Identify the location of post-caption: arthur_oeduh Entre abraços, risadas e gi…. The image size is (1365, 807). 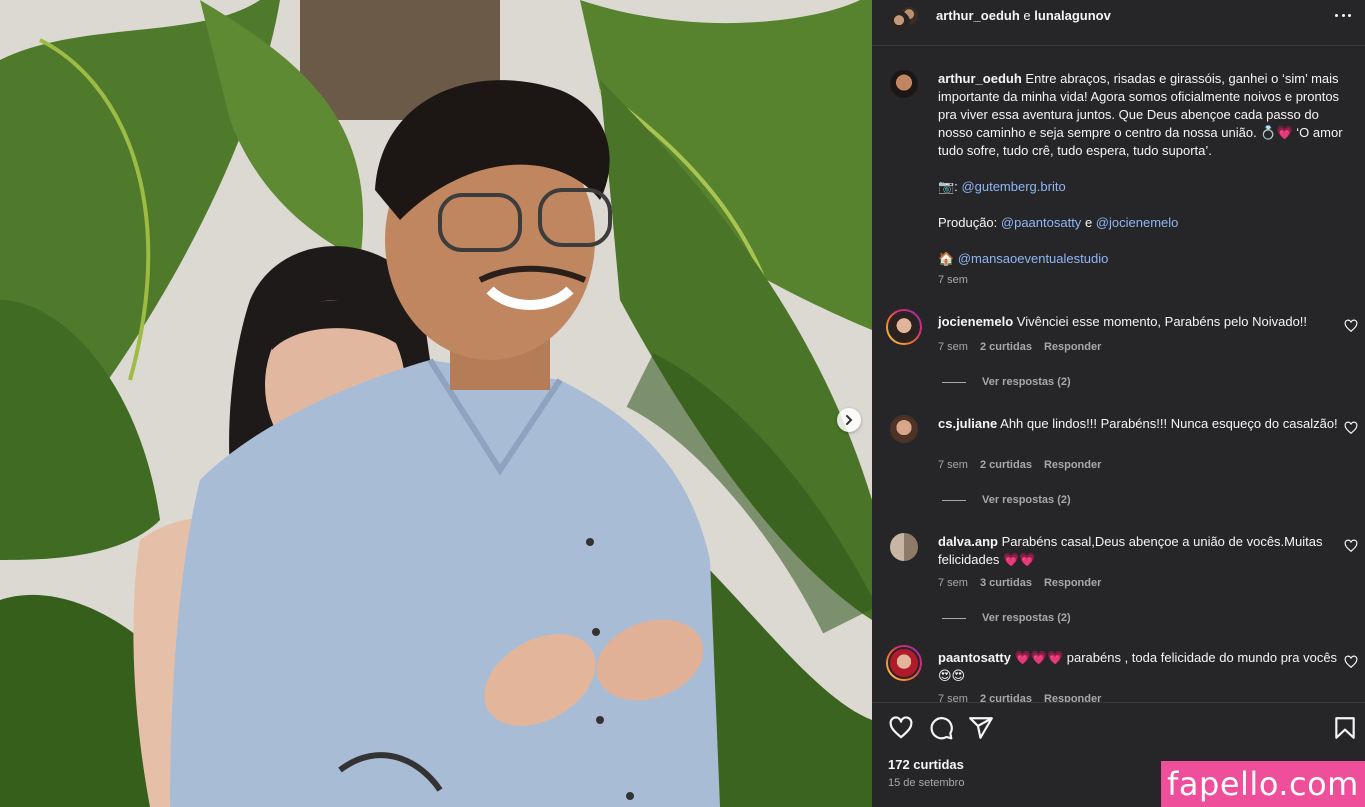
(1143, 169).